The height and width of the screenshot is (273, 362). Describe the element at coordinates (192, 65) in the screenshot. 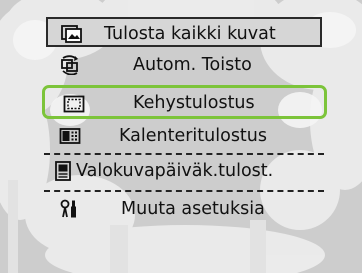

I see `menu-item-label: Autom. Toisto` at that location.